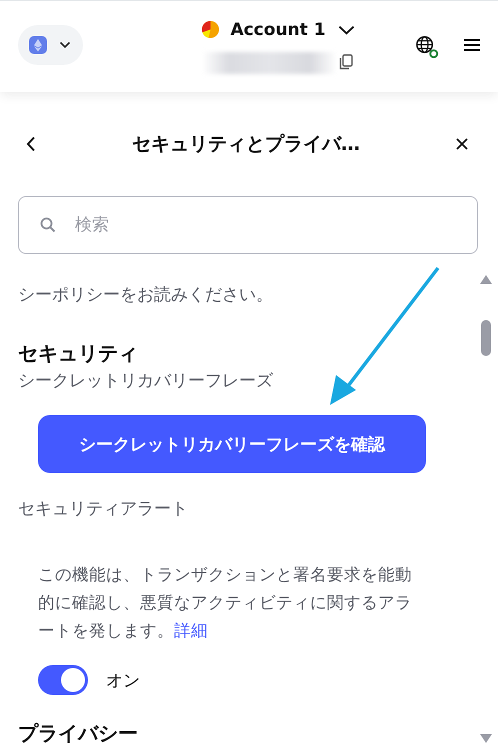  What do you see at coordinates (462, 144) in the screenshot?
I see `close-icon` at bounding box center [462, 144].